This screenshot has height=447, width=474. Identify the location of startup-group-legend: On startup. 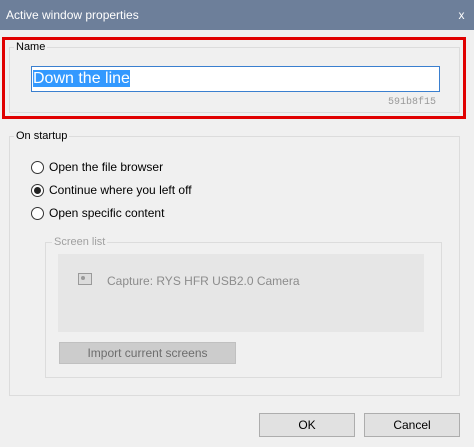
(42, 136).